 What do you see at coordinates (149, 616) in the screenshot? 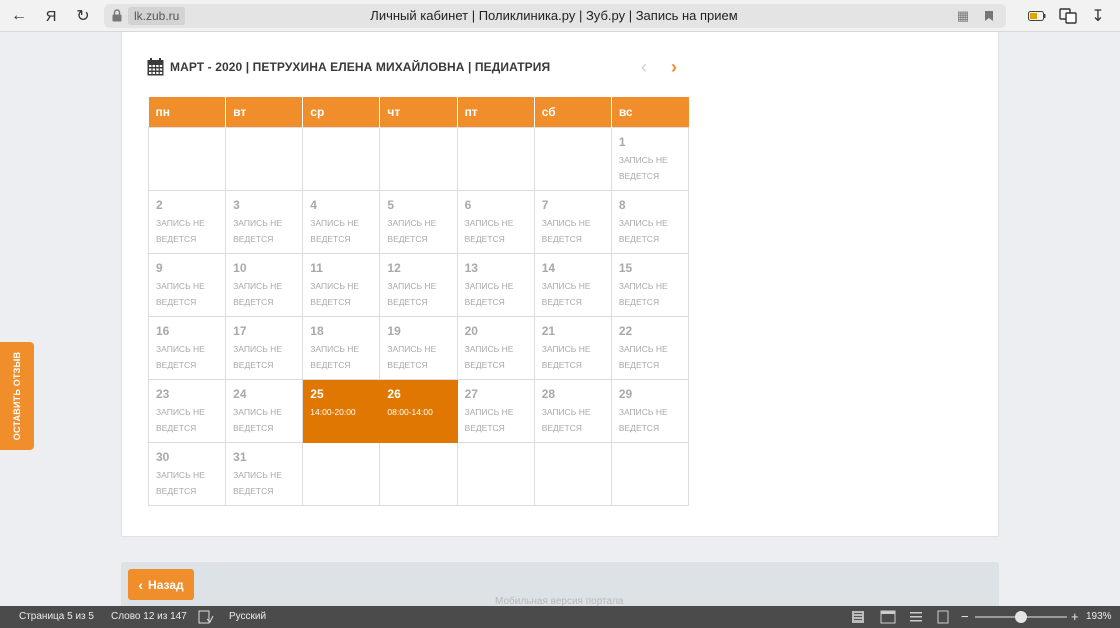
I see `word-counter: Слово 12 из 147` at bounding box center [149, 616].